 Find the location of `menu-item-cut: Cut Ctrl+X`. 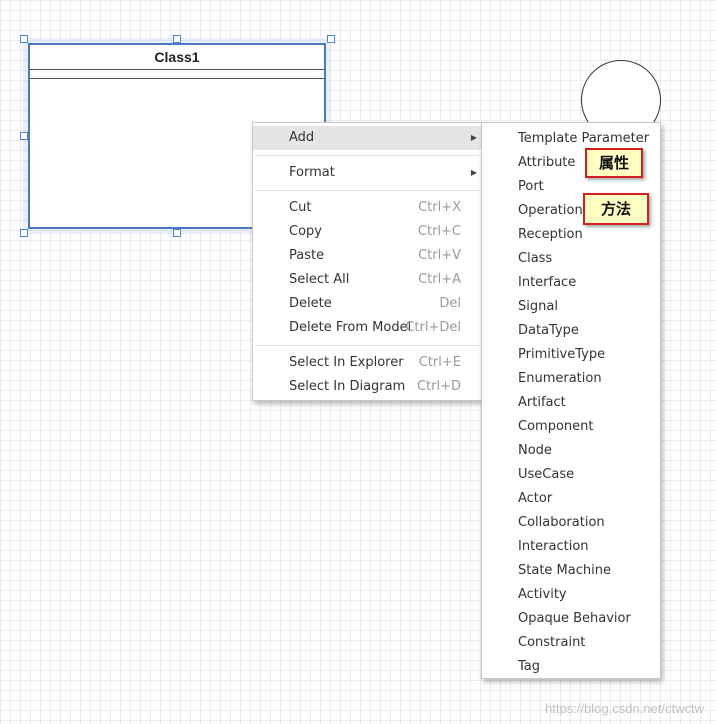

menu-item-cut: Cut Ctrl+X is located at coordinates (367, 208).